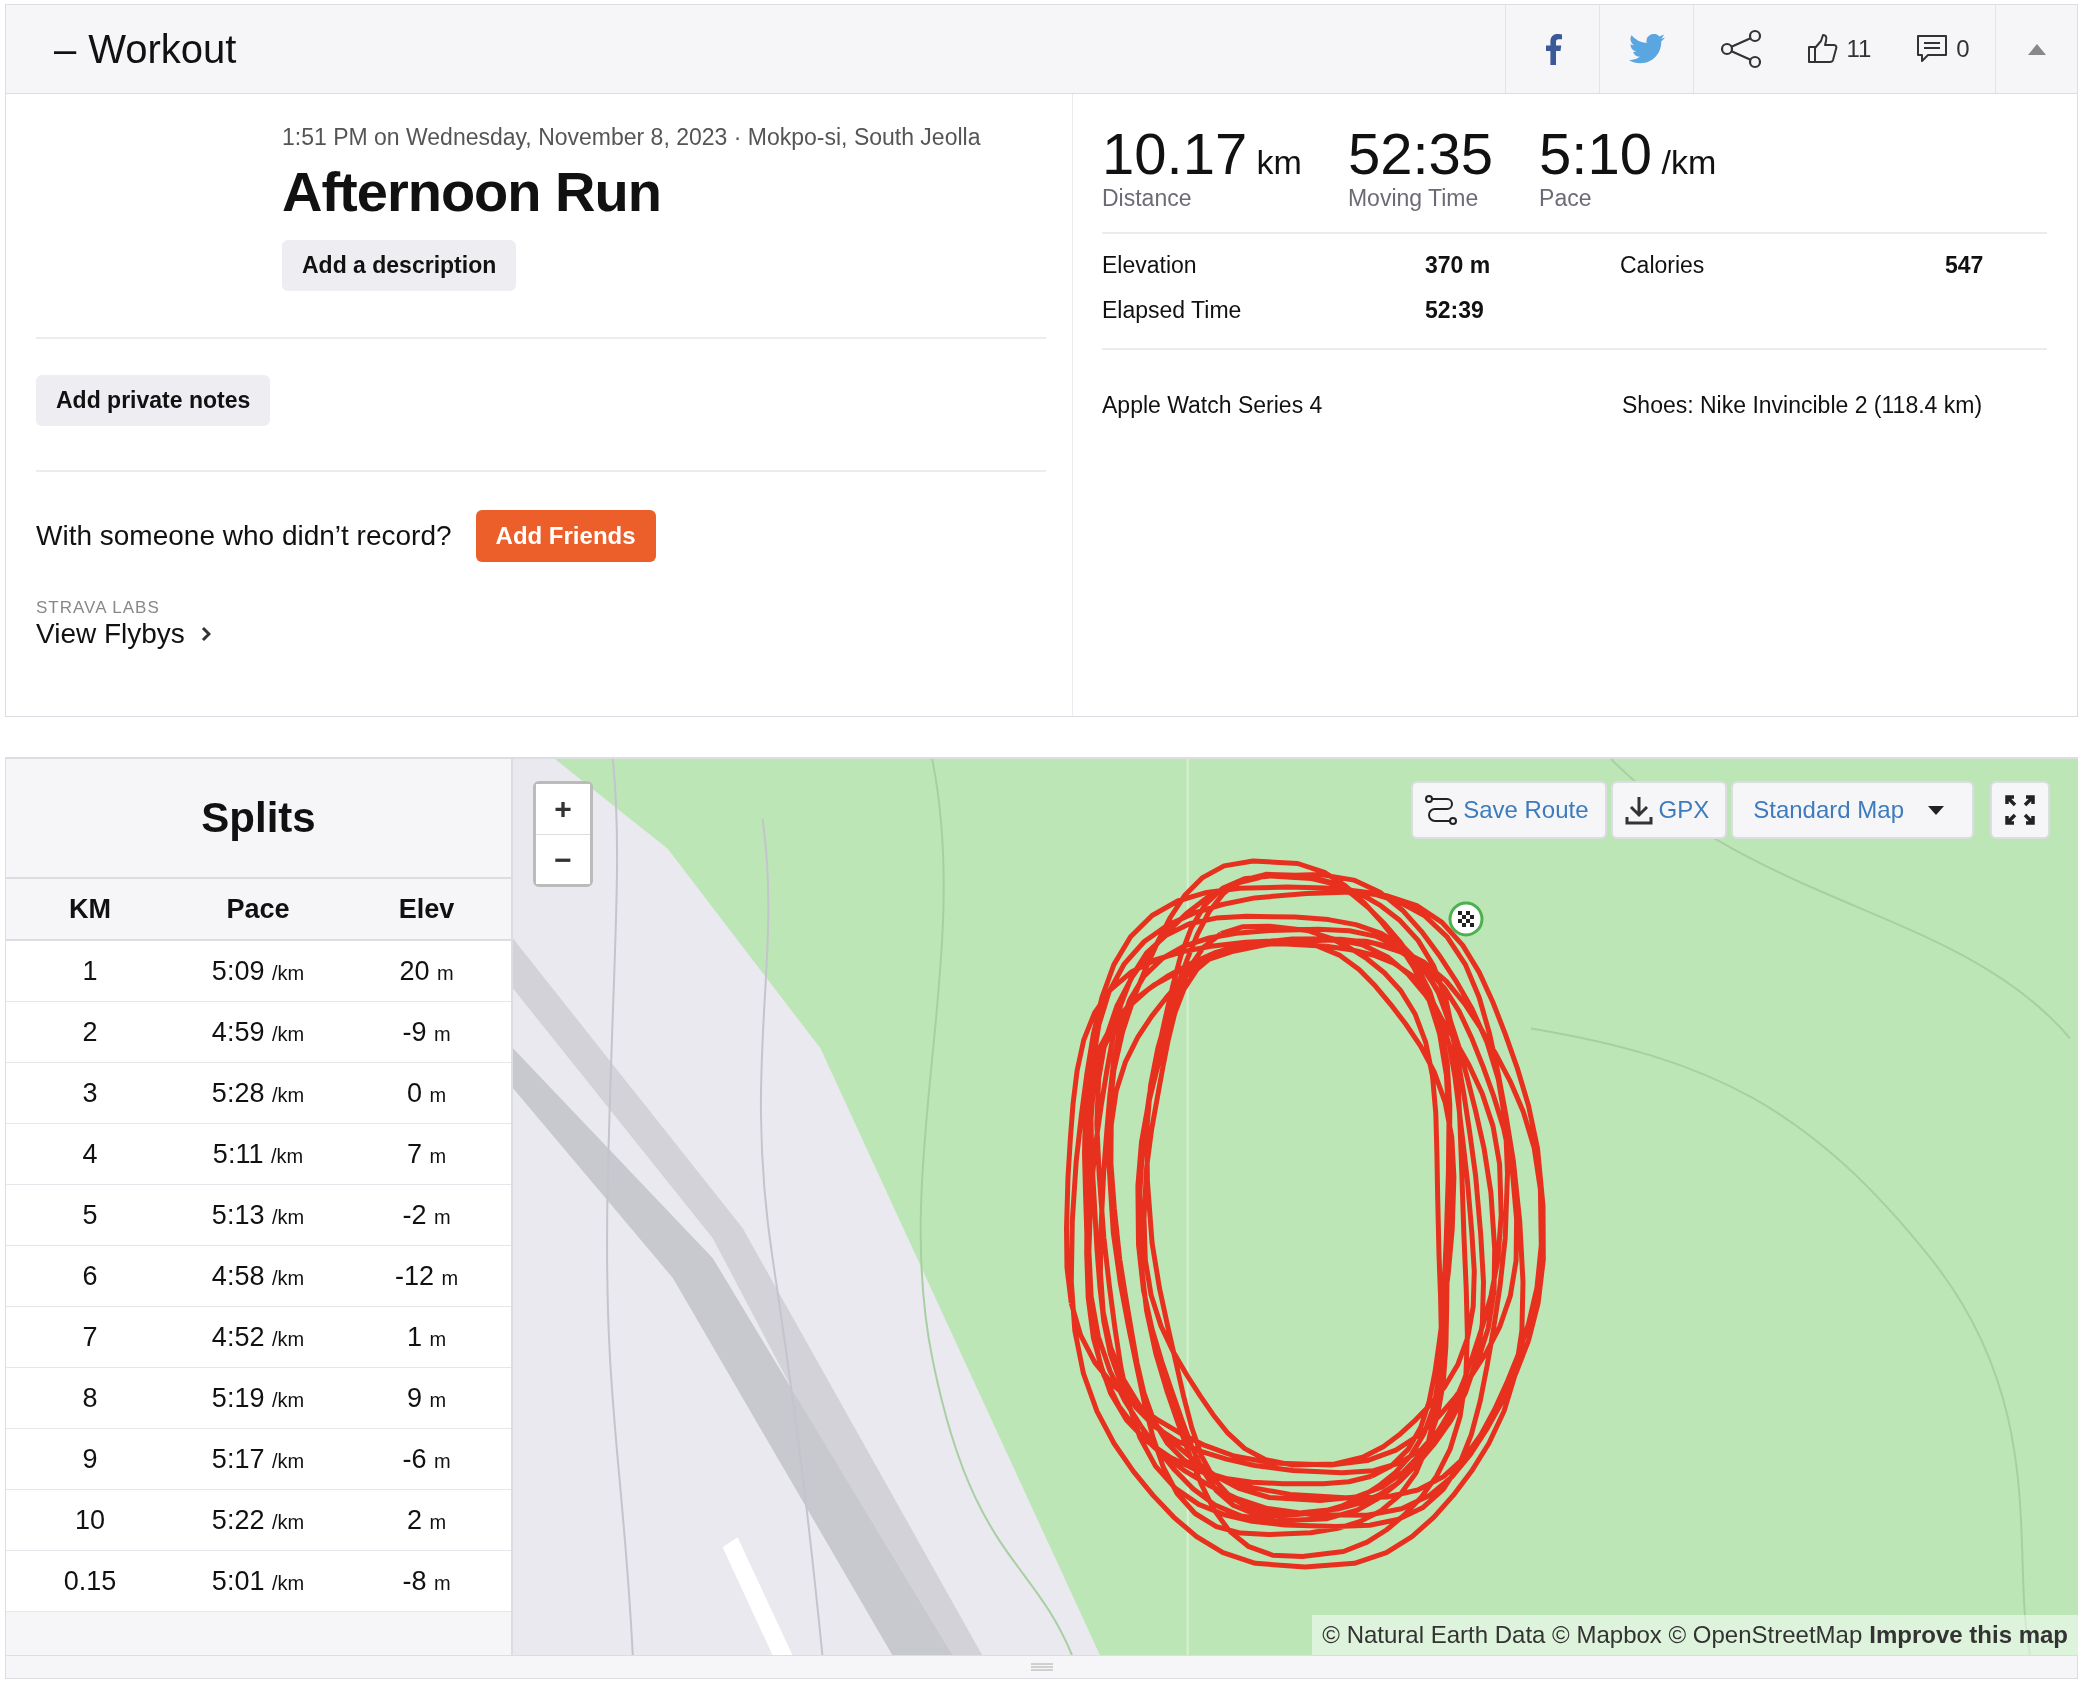  Describe the element at coordinates (1646, 49) in the screenshot. I see `bird-icon` at that location.